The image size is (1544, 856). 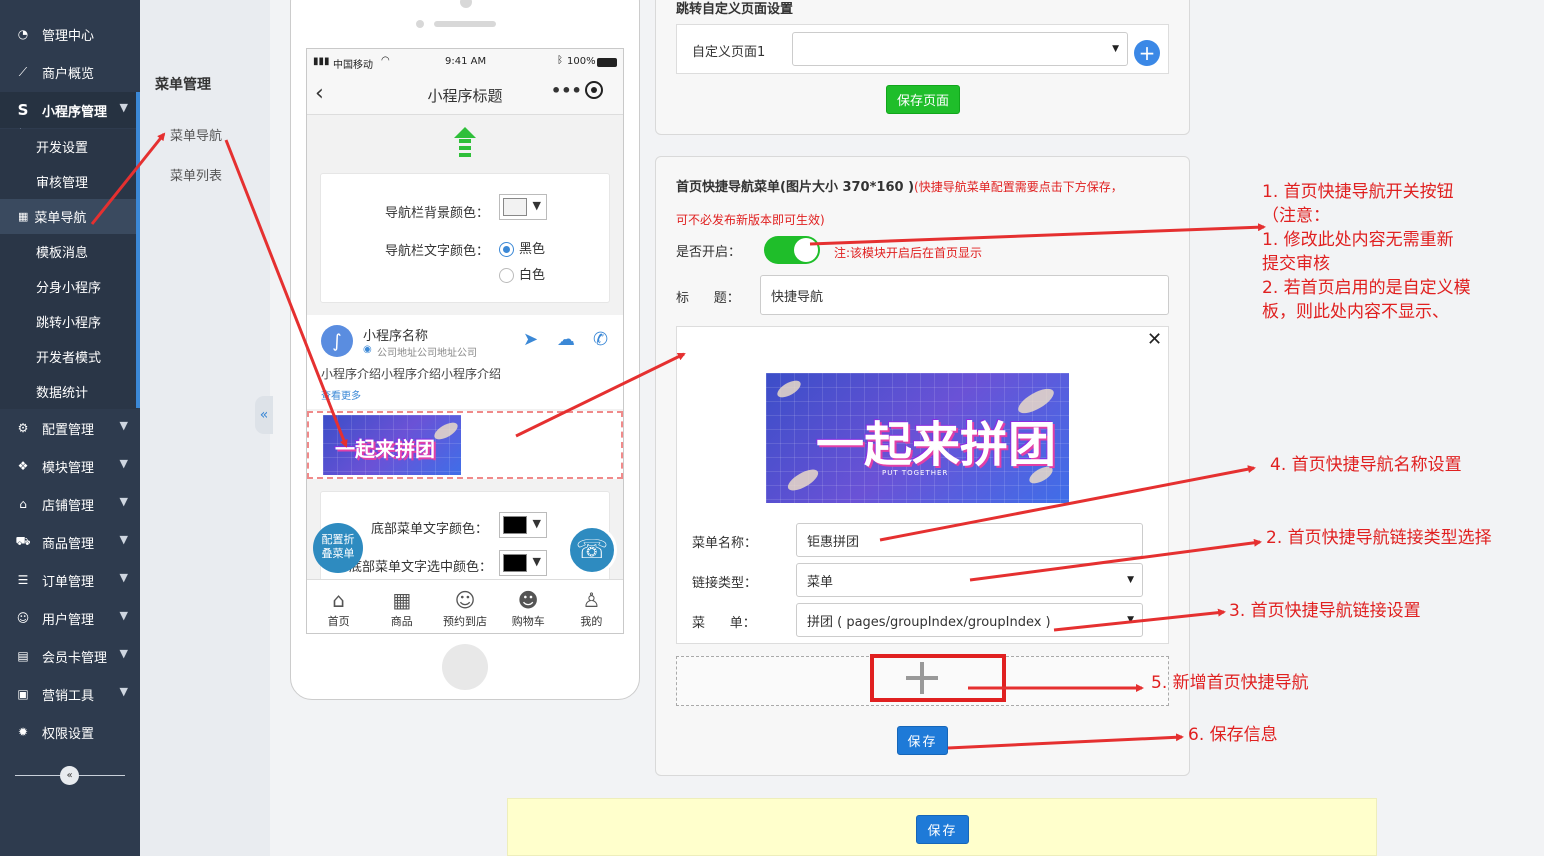 I want to click on bank-icon: ⌂, so click(x=23, y=504).